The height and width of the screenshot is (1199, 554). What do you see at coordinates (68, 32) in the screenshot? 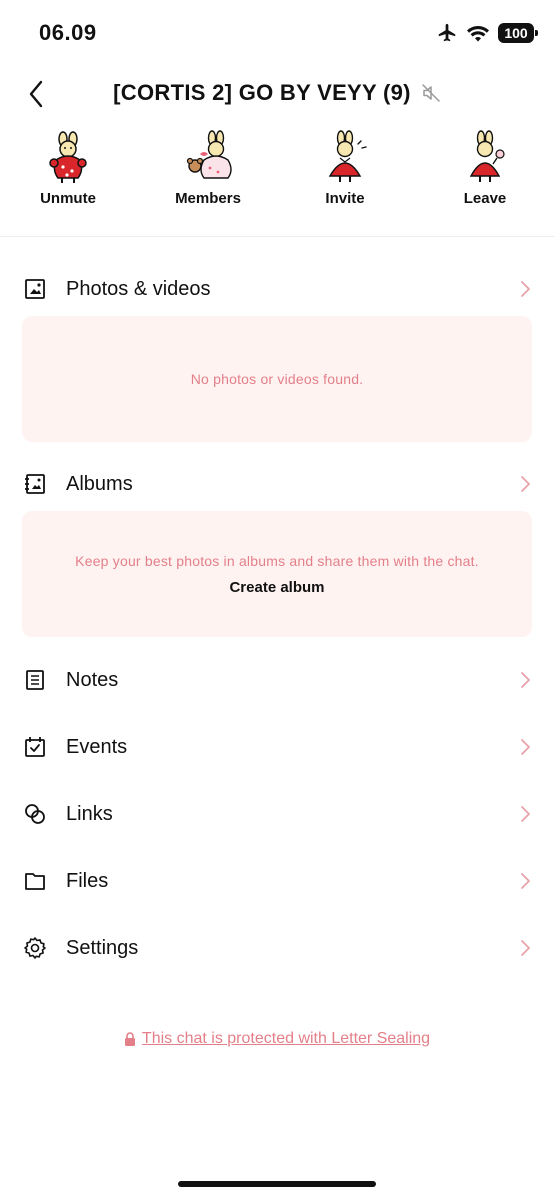
I see `status-time: 06.09` at bounding box center [68, 32].